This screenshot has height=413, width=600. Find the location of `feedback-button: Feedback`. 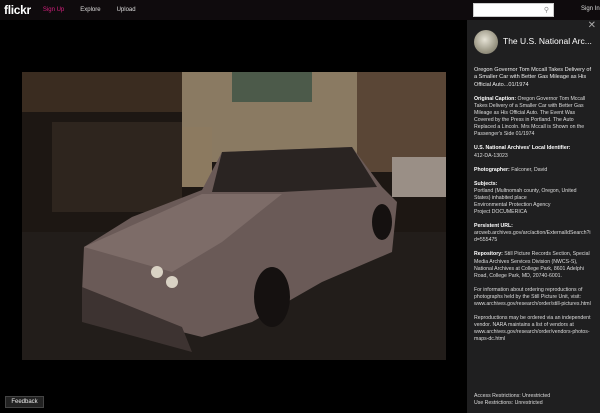

feedback-button: Feedback is located at coordinates (24, 402).